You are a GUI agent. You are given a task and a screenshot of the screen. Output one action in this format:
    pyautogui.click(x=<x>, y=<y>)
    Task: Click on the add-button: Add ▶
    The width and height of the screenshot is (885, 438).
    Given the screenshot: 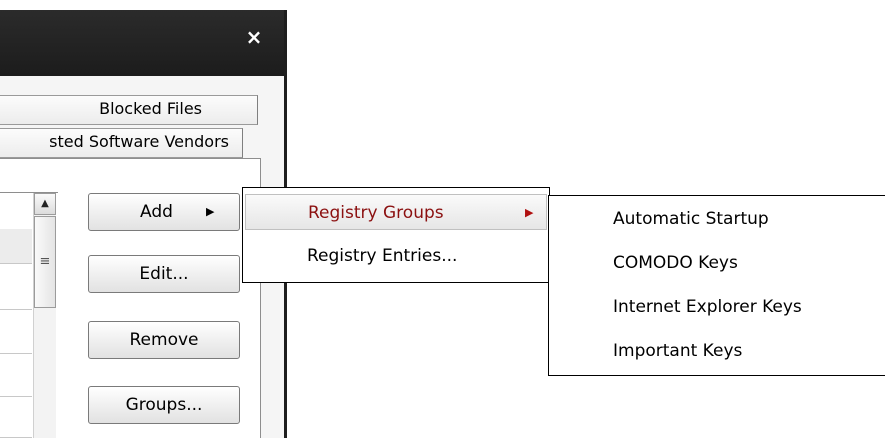 What is the action you would take?
    pyautogui.click(x=164, y=212)
    